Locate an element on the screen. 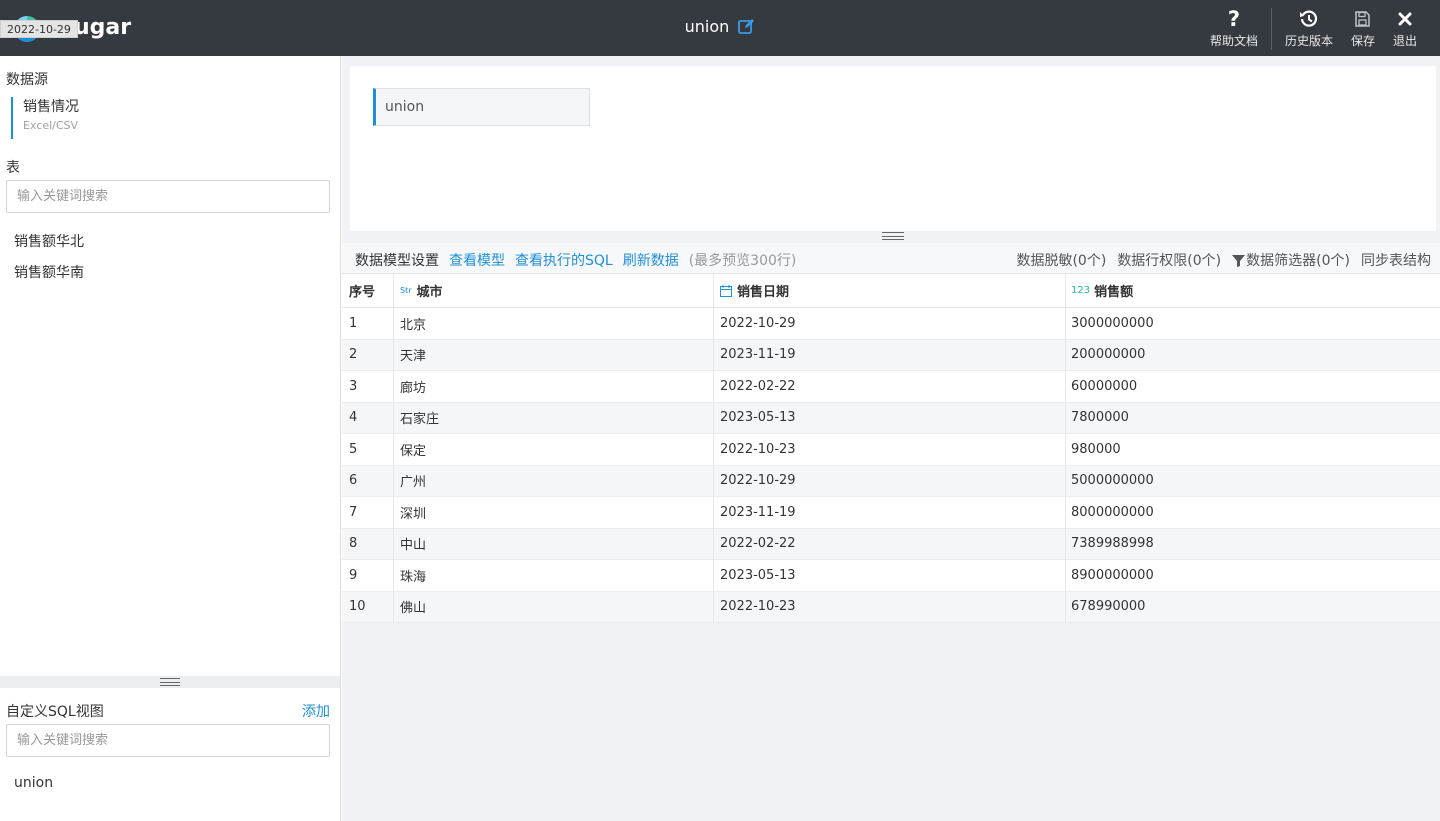 The width and height of the screenshot is (1440, 821). sync-schema-button: 同步表结构 is located at coordinates (1396, 260).